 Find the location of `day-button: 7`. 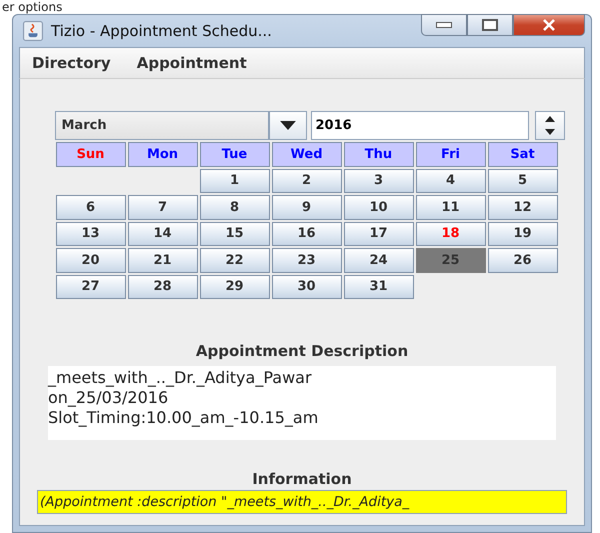

day-button: 7 is located at coordinates (163, 207).